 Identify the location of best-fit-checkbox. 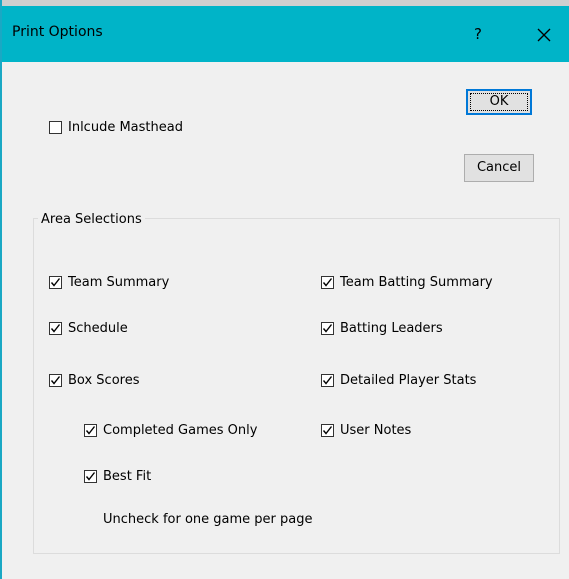
(90, 476).